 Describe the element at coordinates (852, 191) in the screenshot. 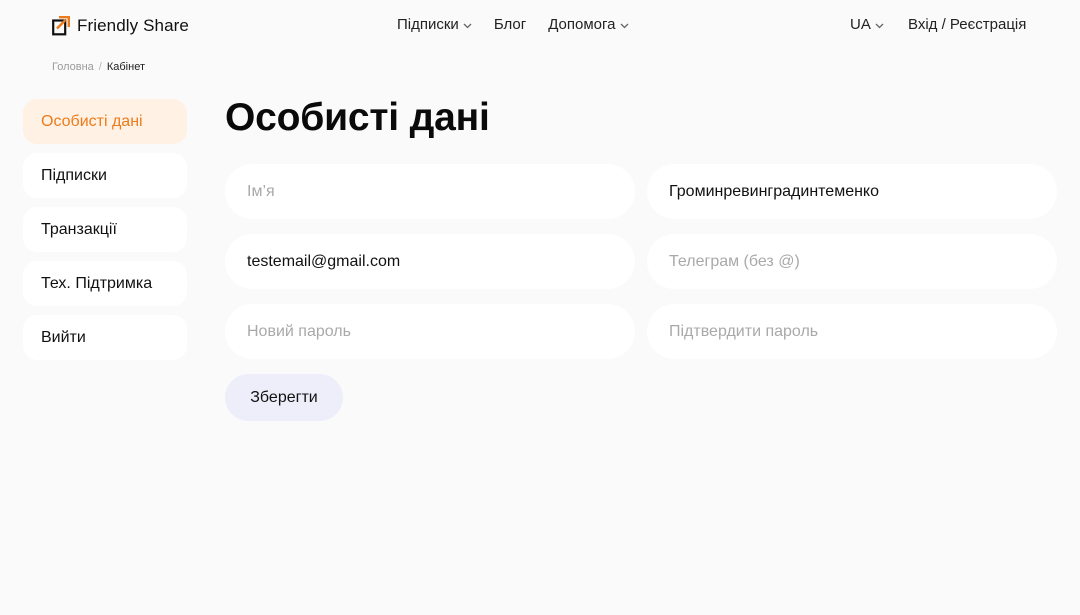

I see `last-name-field` at that location.